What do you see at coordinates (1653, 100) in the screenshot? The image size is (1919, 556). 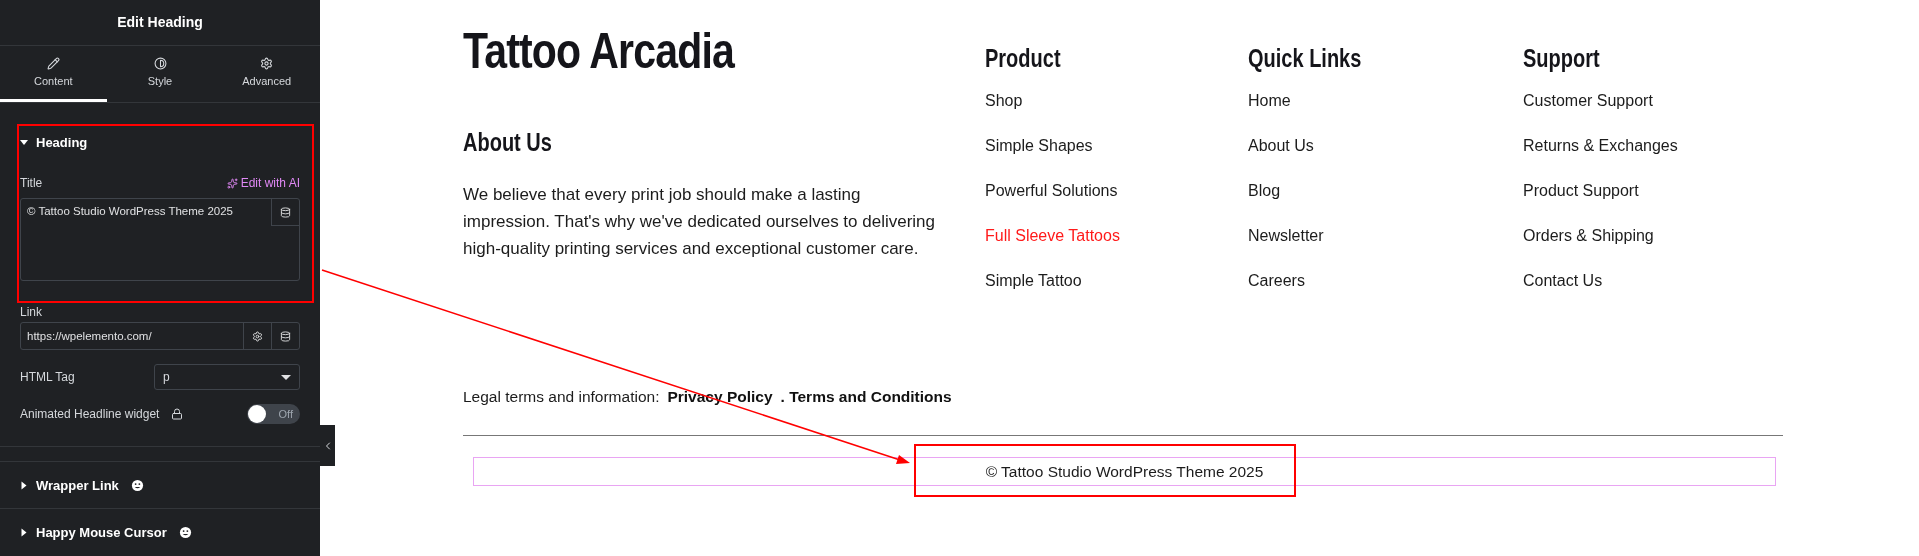 I see `footer-link: Customer Support` at bounding box center [1653, 100].